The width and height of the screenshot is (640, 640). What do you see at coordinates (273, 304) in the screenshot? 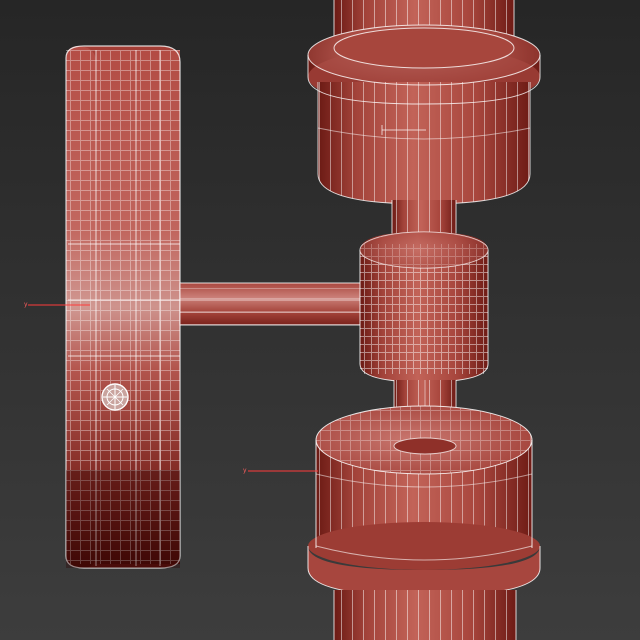
I see `arm-rod` at bounding box center [273, 304].